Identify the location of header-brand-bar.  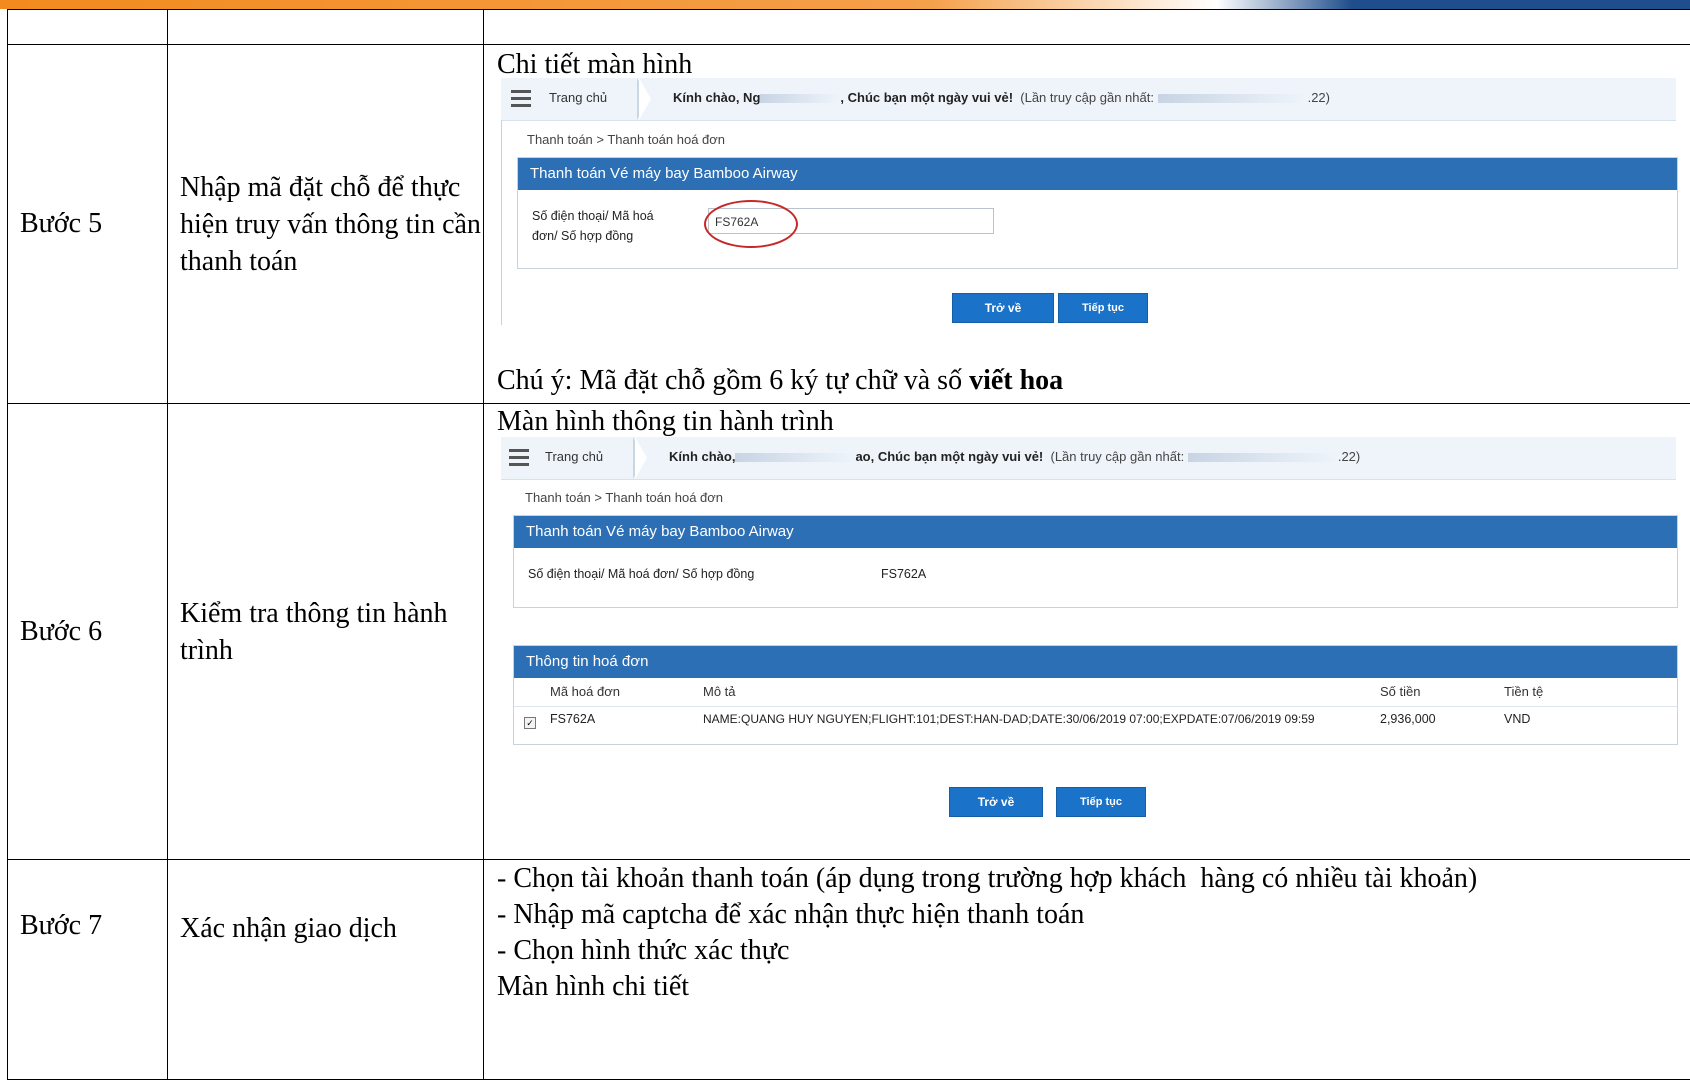
(845, 4).